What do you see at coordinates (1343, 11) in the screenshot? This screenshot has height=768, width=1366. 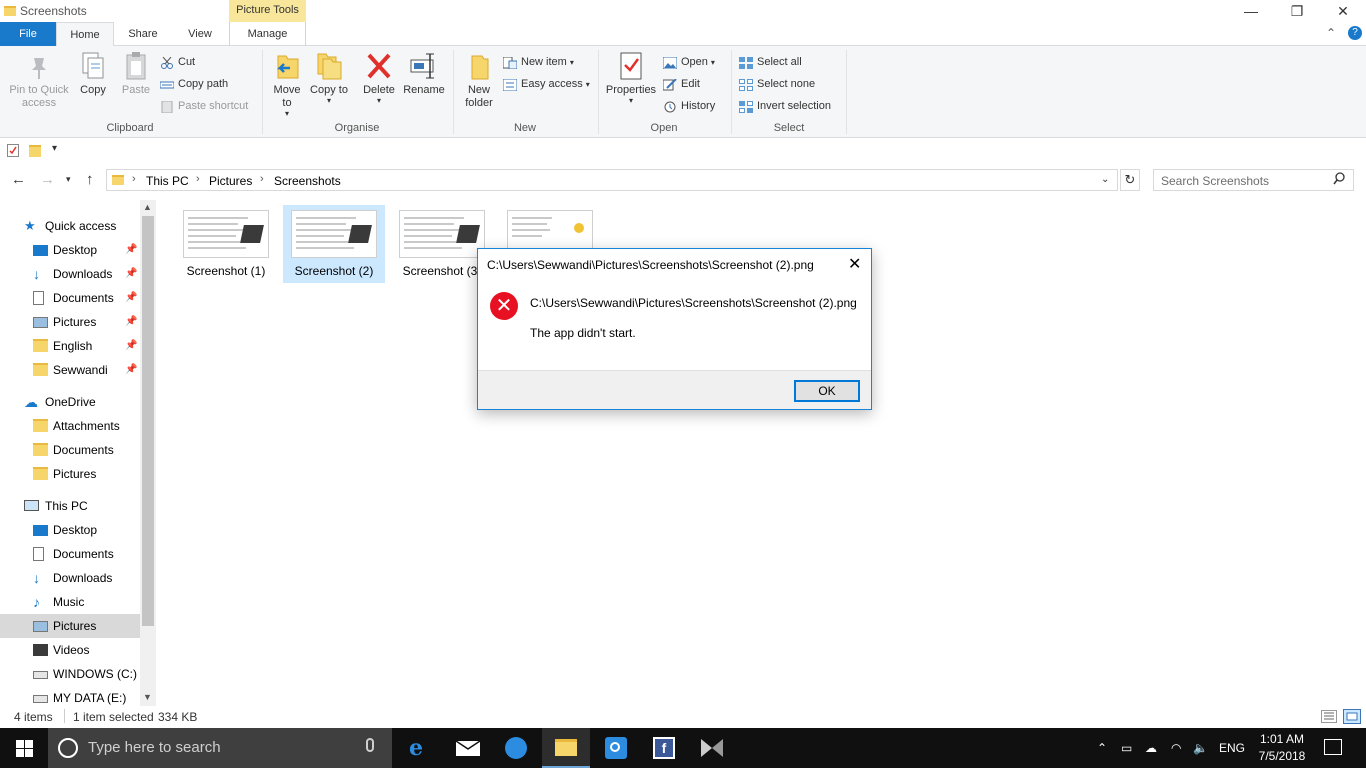 I see `close-button: ✕` at bounding box center [1343, 11].